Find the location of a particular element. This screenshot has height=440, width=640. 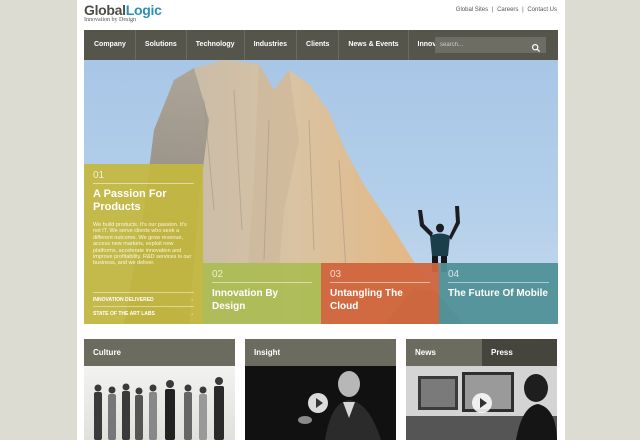

tile-title: The Future Of Mobile is located at coordinates (498, 293).